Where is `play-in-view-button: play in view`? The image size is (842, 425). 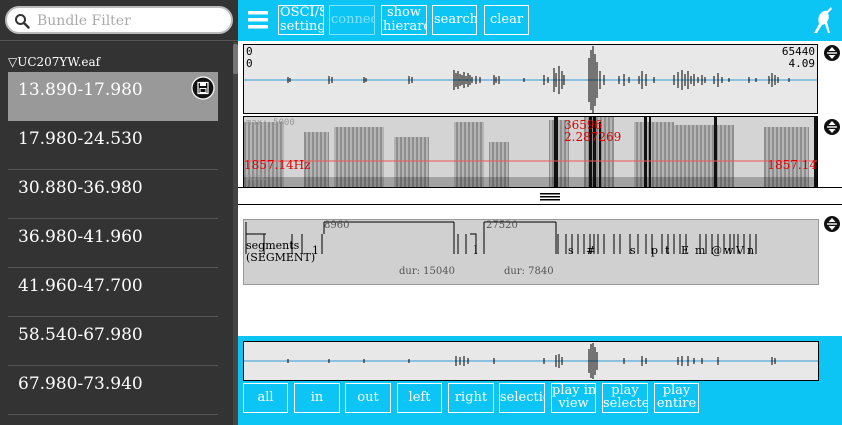
play-in-view-button: play in view is located at coordinates (573, 398).